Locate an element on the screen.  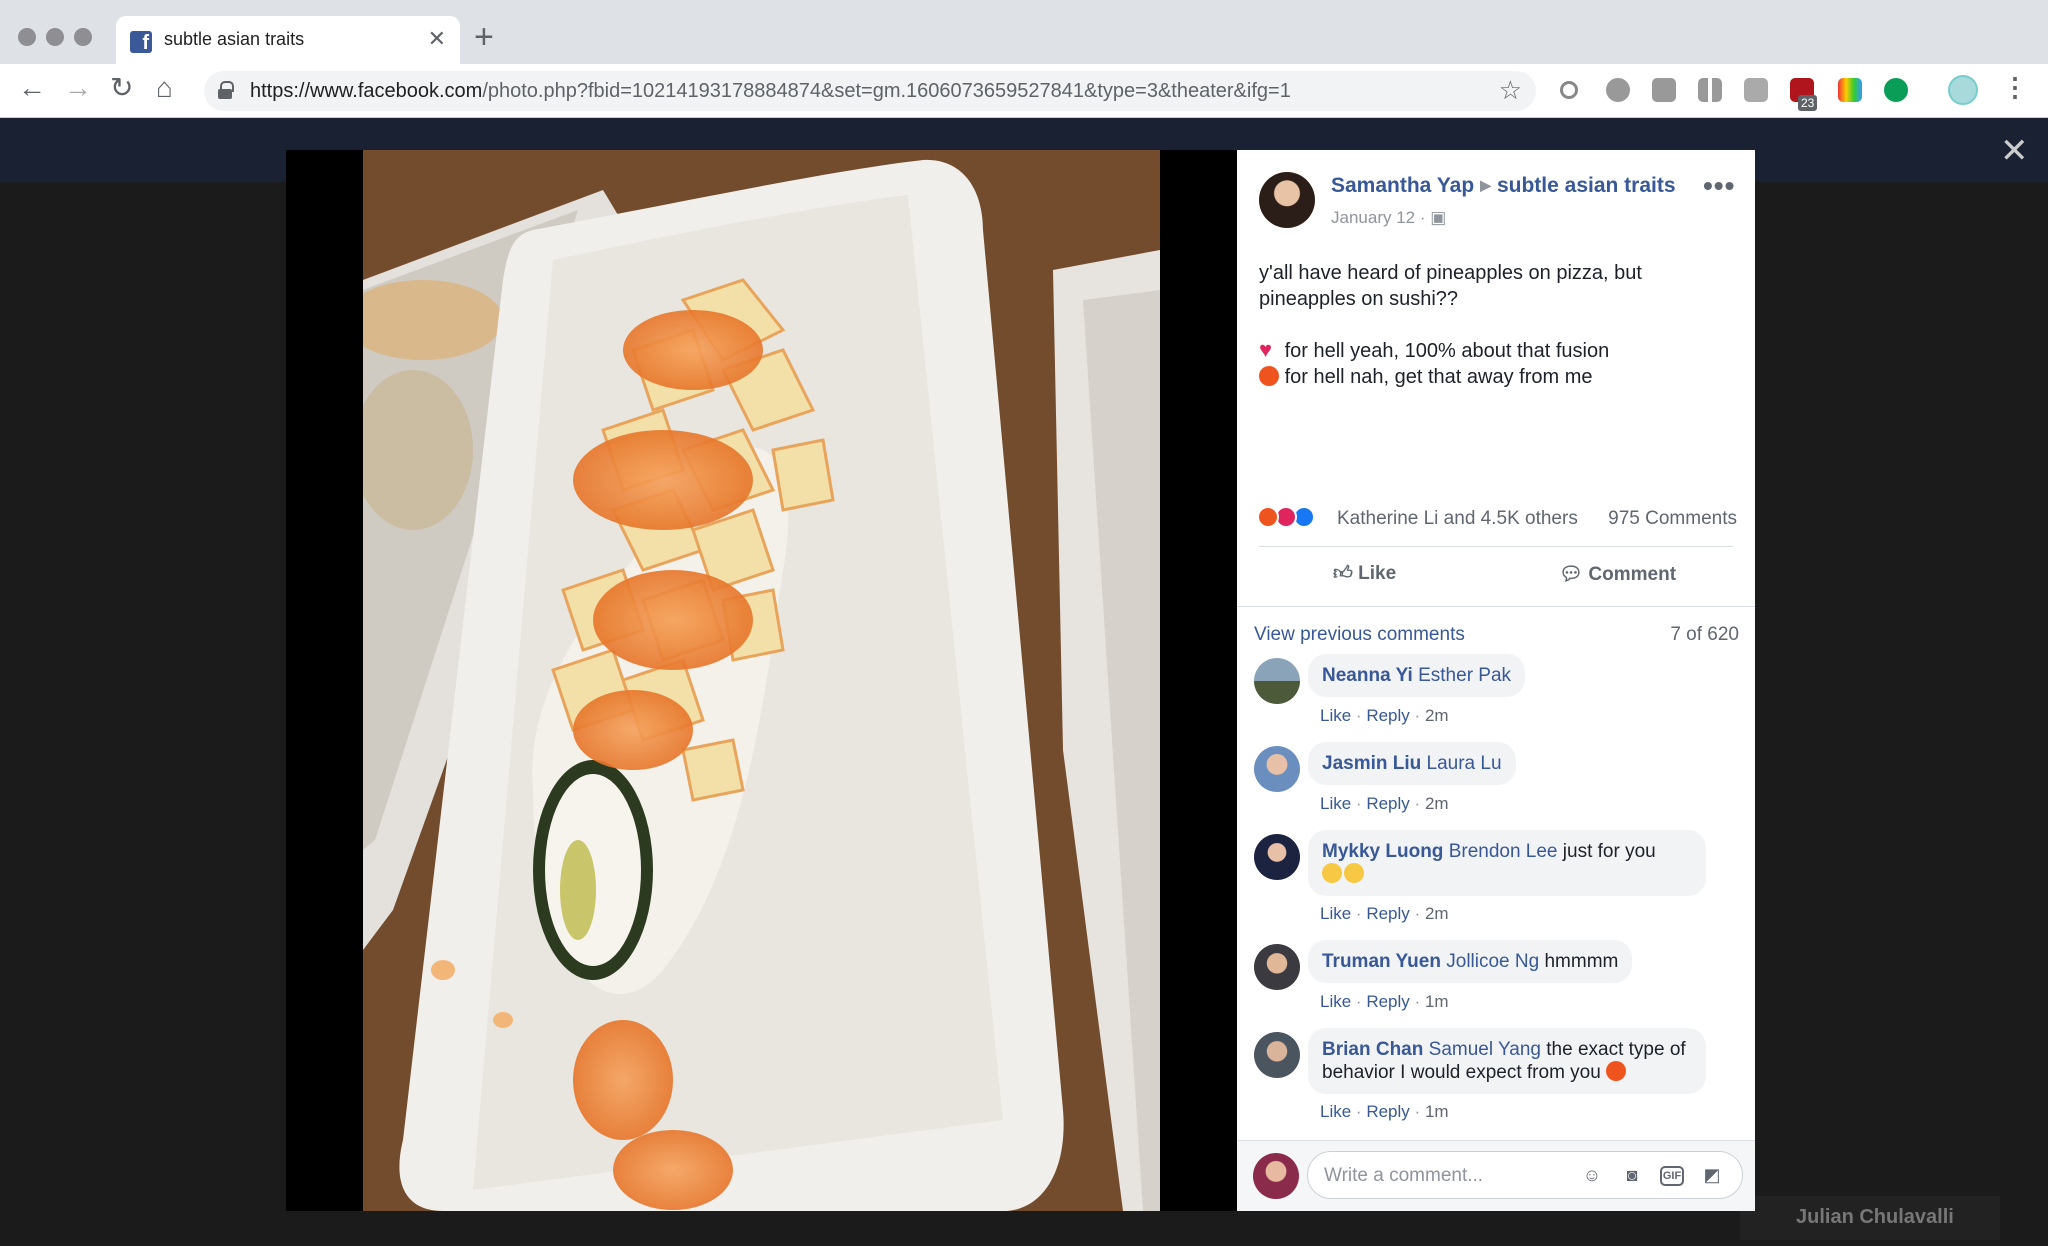
extension-color-icon is located at coordinates (1850, 90).